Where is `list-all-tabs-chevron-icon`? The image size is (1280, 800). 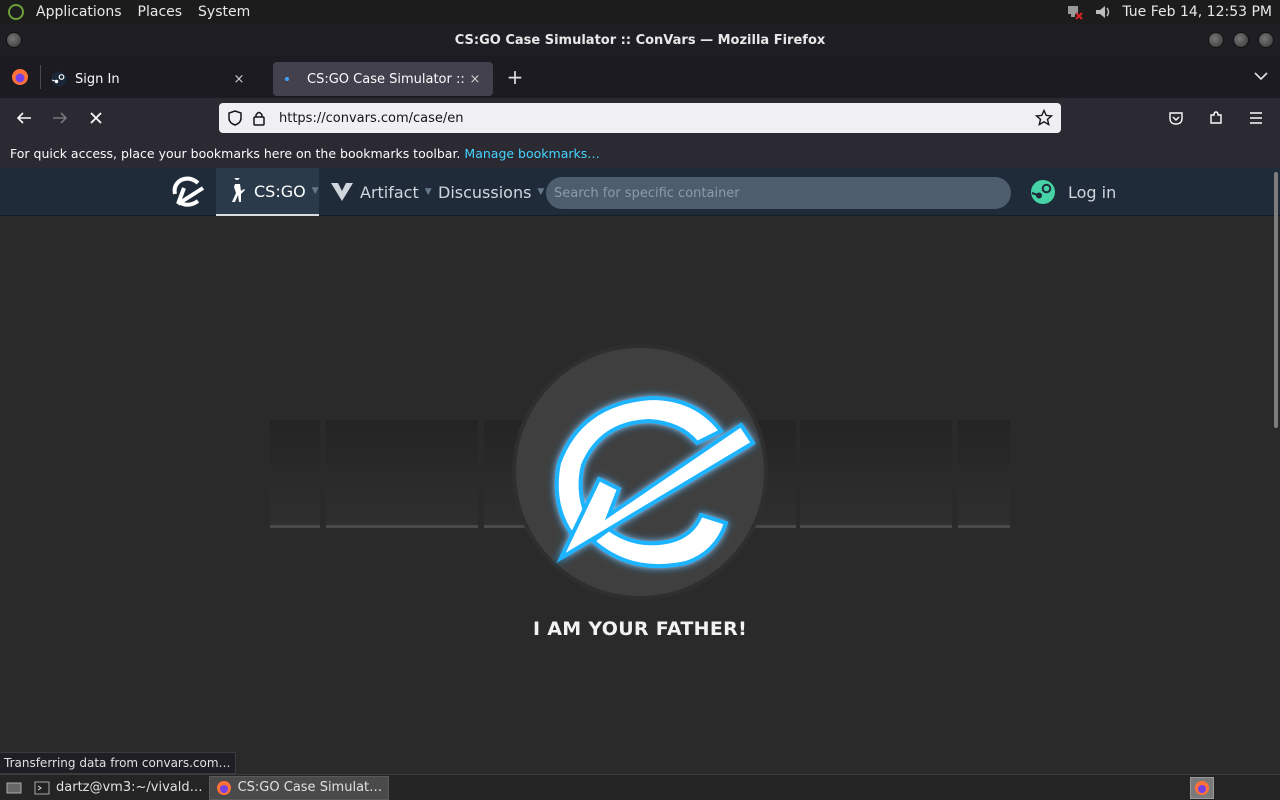
list-all-tabs-chevron-icon is located at coordinates (1261, 77).